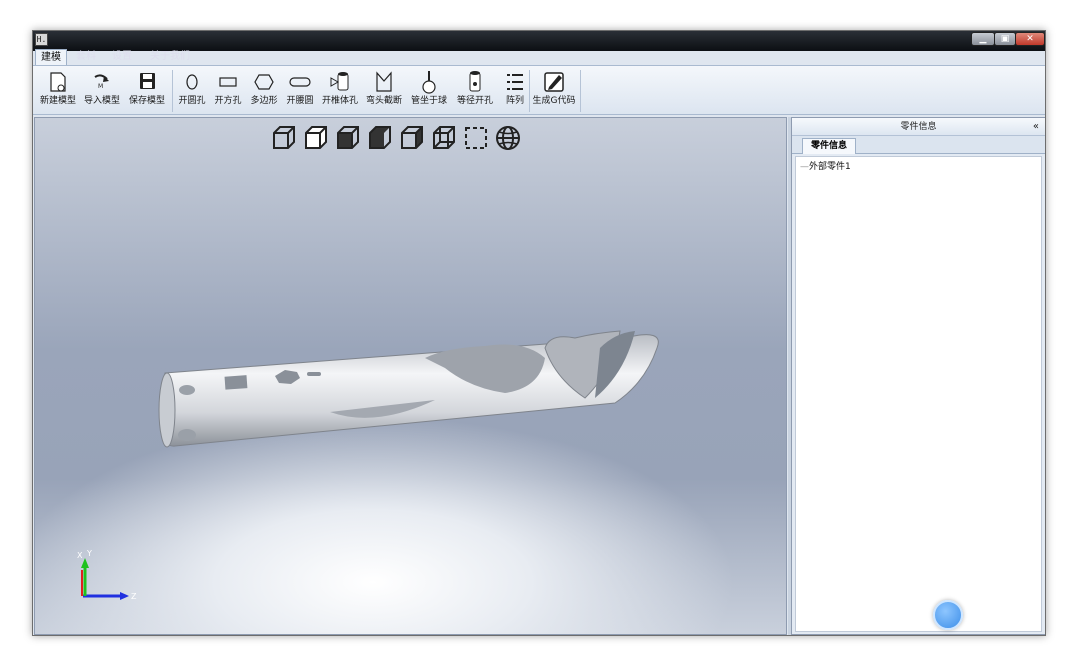 The image size is (1078, 668). Describe the element at coordinates (428, 101) in the screenshot. I see `pipe-on-ball-label: 管坐于球` at that location.